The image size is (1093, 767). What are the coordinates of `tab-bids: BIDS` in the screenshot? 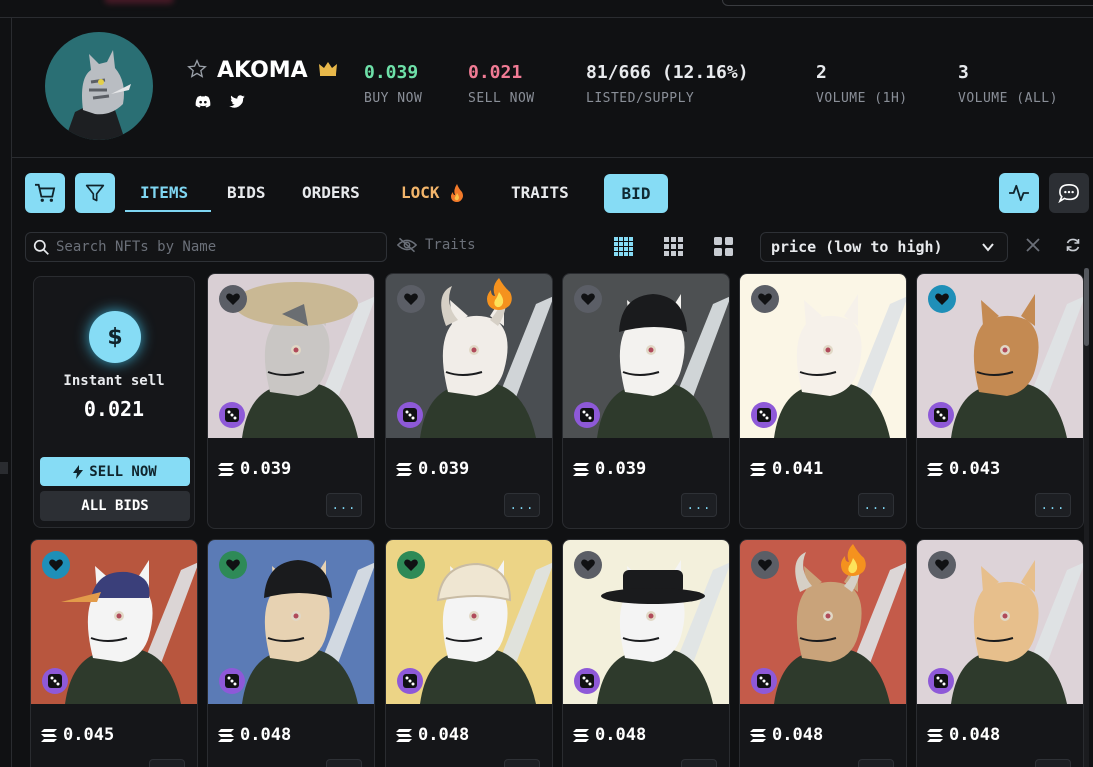 It's located at (246, 192).